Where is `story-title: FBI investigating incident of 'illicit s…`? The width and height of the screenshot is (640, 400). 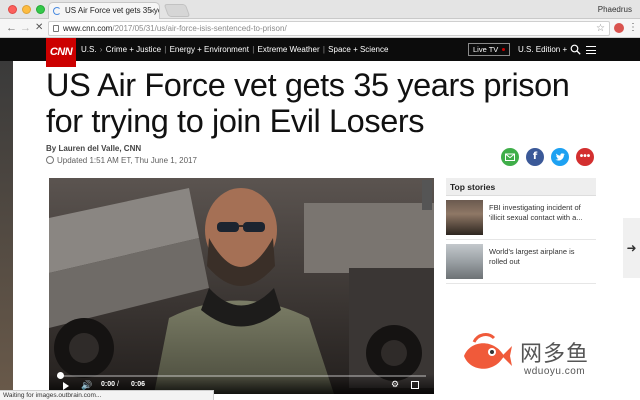 story-title: FBI investigating incident of 'illicit s… is located at coordinates (541, 212).